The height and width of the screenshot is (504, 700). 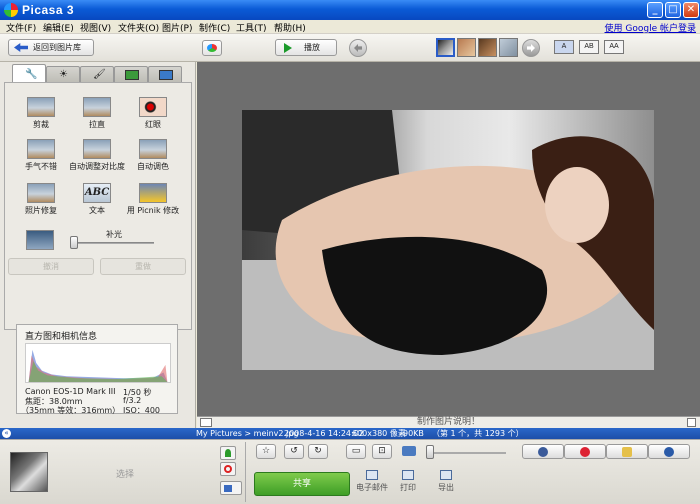 What do you see at coordinates (302, 484) in the screenshot?
I see `share-button: 共享` at bounding box center [302, 484].